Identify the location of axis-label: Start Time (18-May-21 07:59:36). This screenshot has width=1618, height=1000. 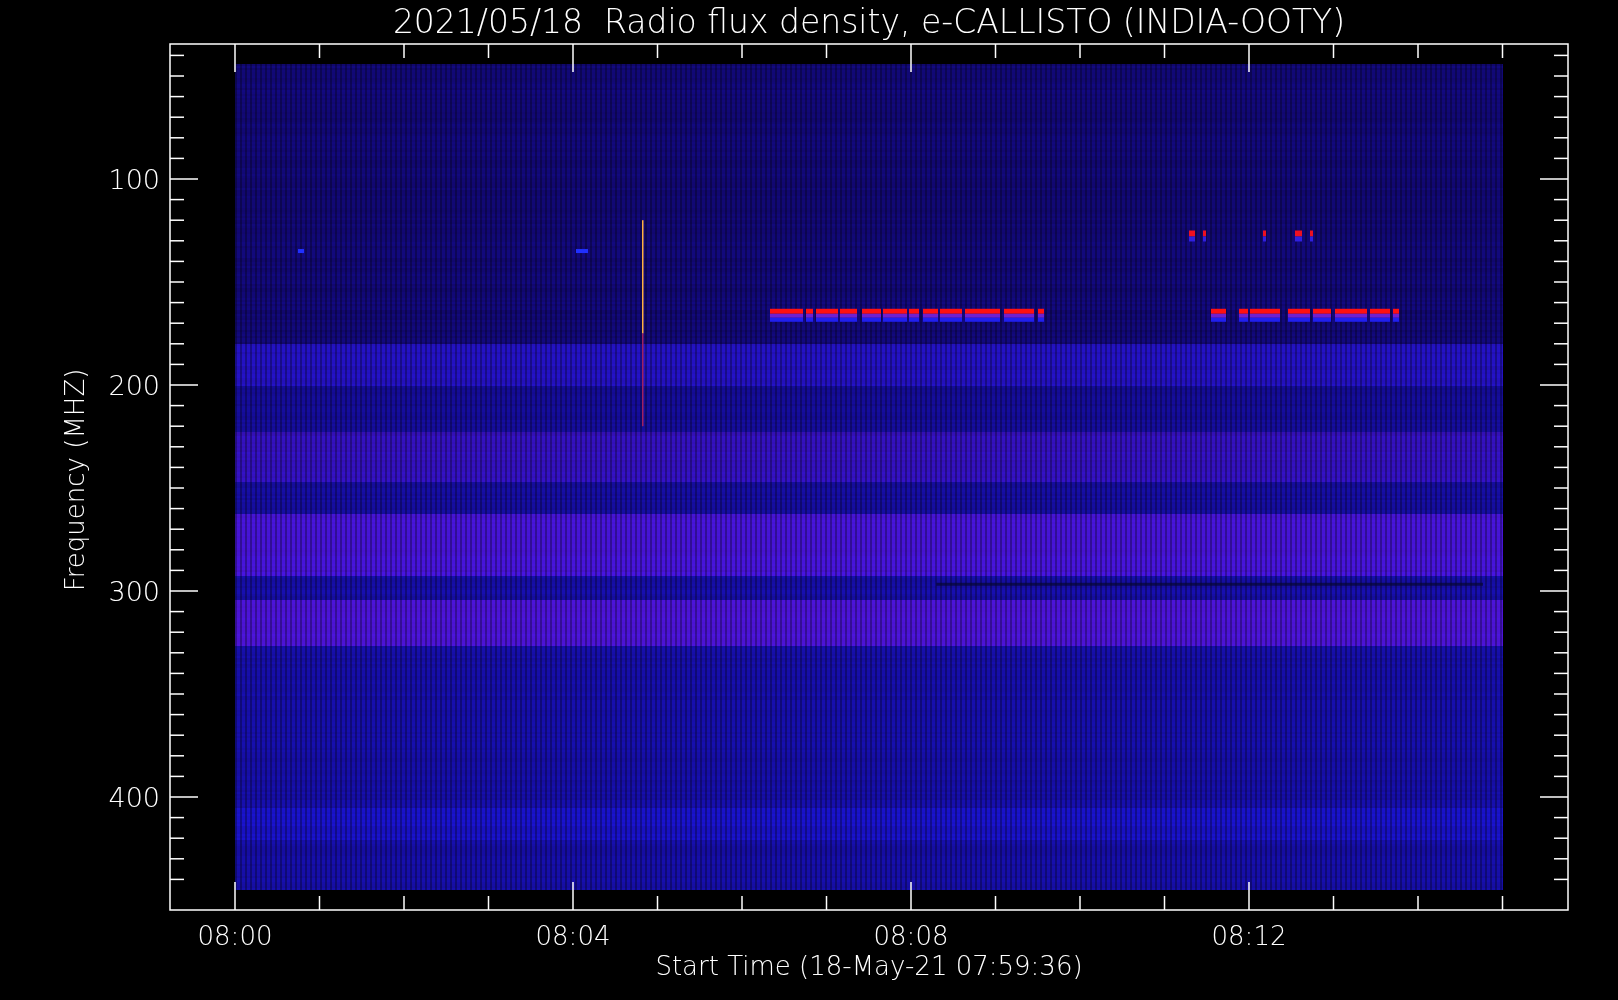
(869, 966).